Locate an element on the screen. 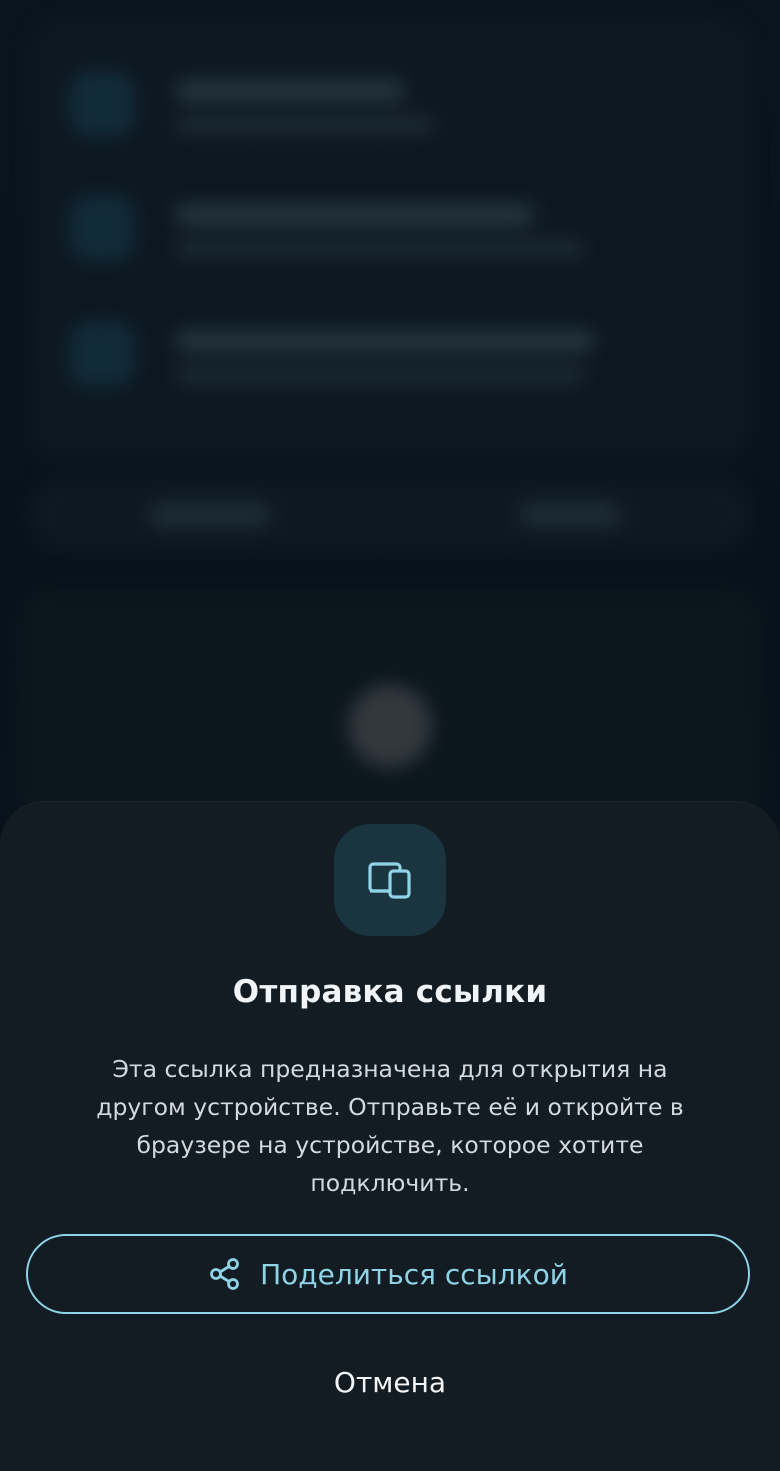 This screenshot has height=1471, width=780. share-link-button: Поделиться ссылкой is located at coordinates (388, 1274).